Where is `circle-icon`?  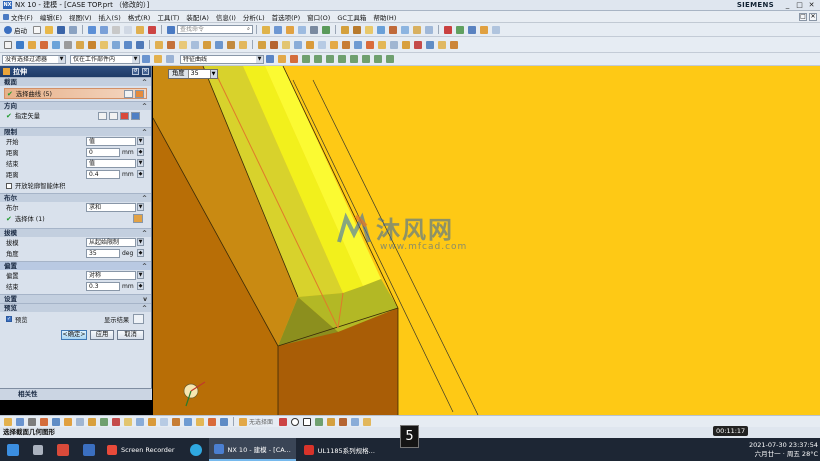
circle-icon is located at coordinates (80, 421).